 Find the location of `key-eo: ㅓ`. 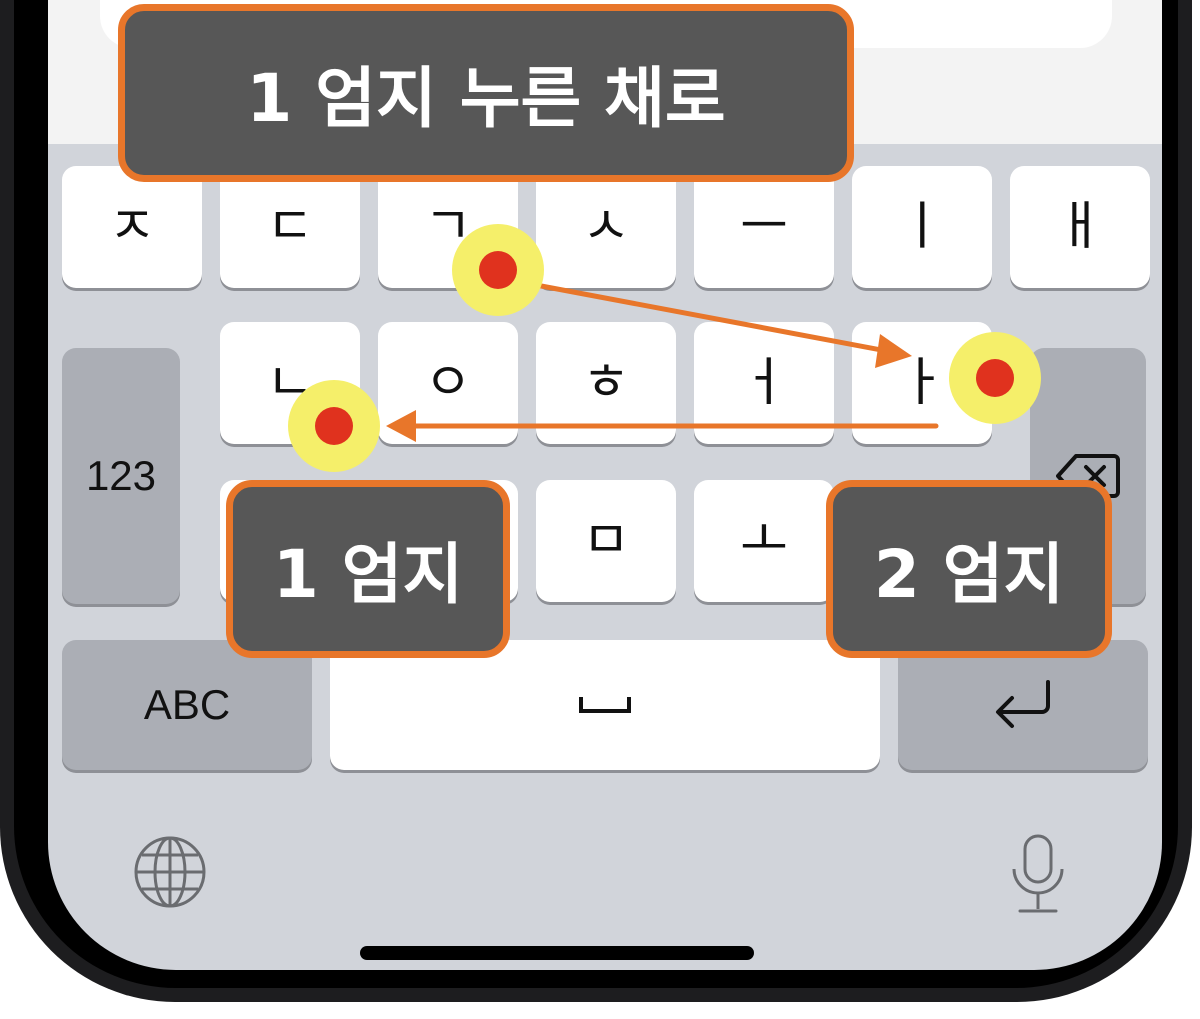

key-eo: ㅓ is located at coordinates (764, 383).